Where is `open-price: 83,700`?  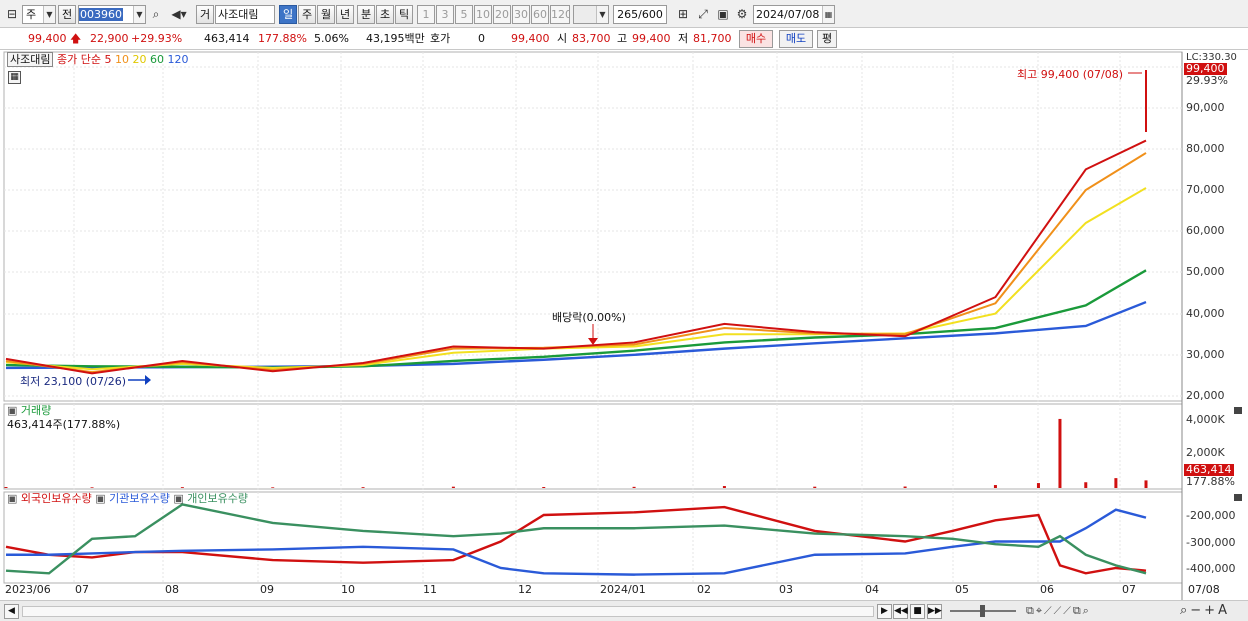 open-price: 83,700 is located at coordinates (591, 38).